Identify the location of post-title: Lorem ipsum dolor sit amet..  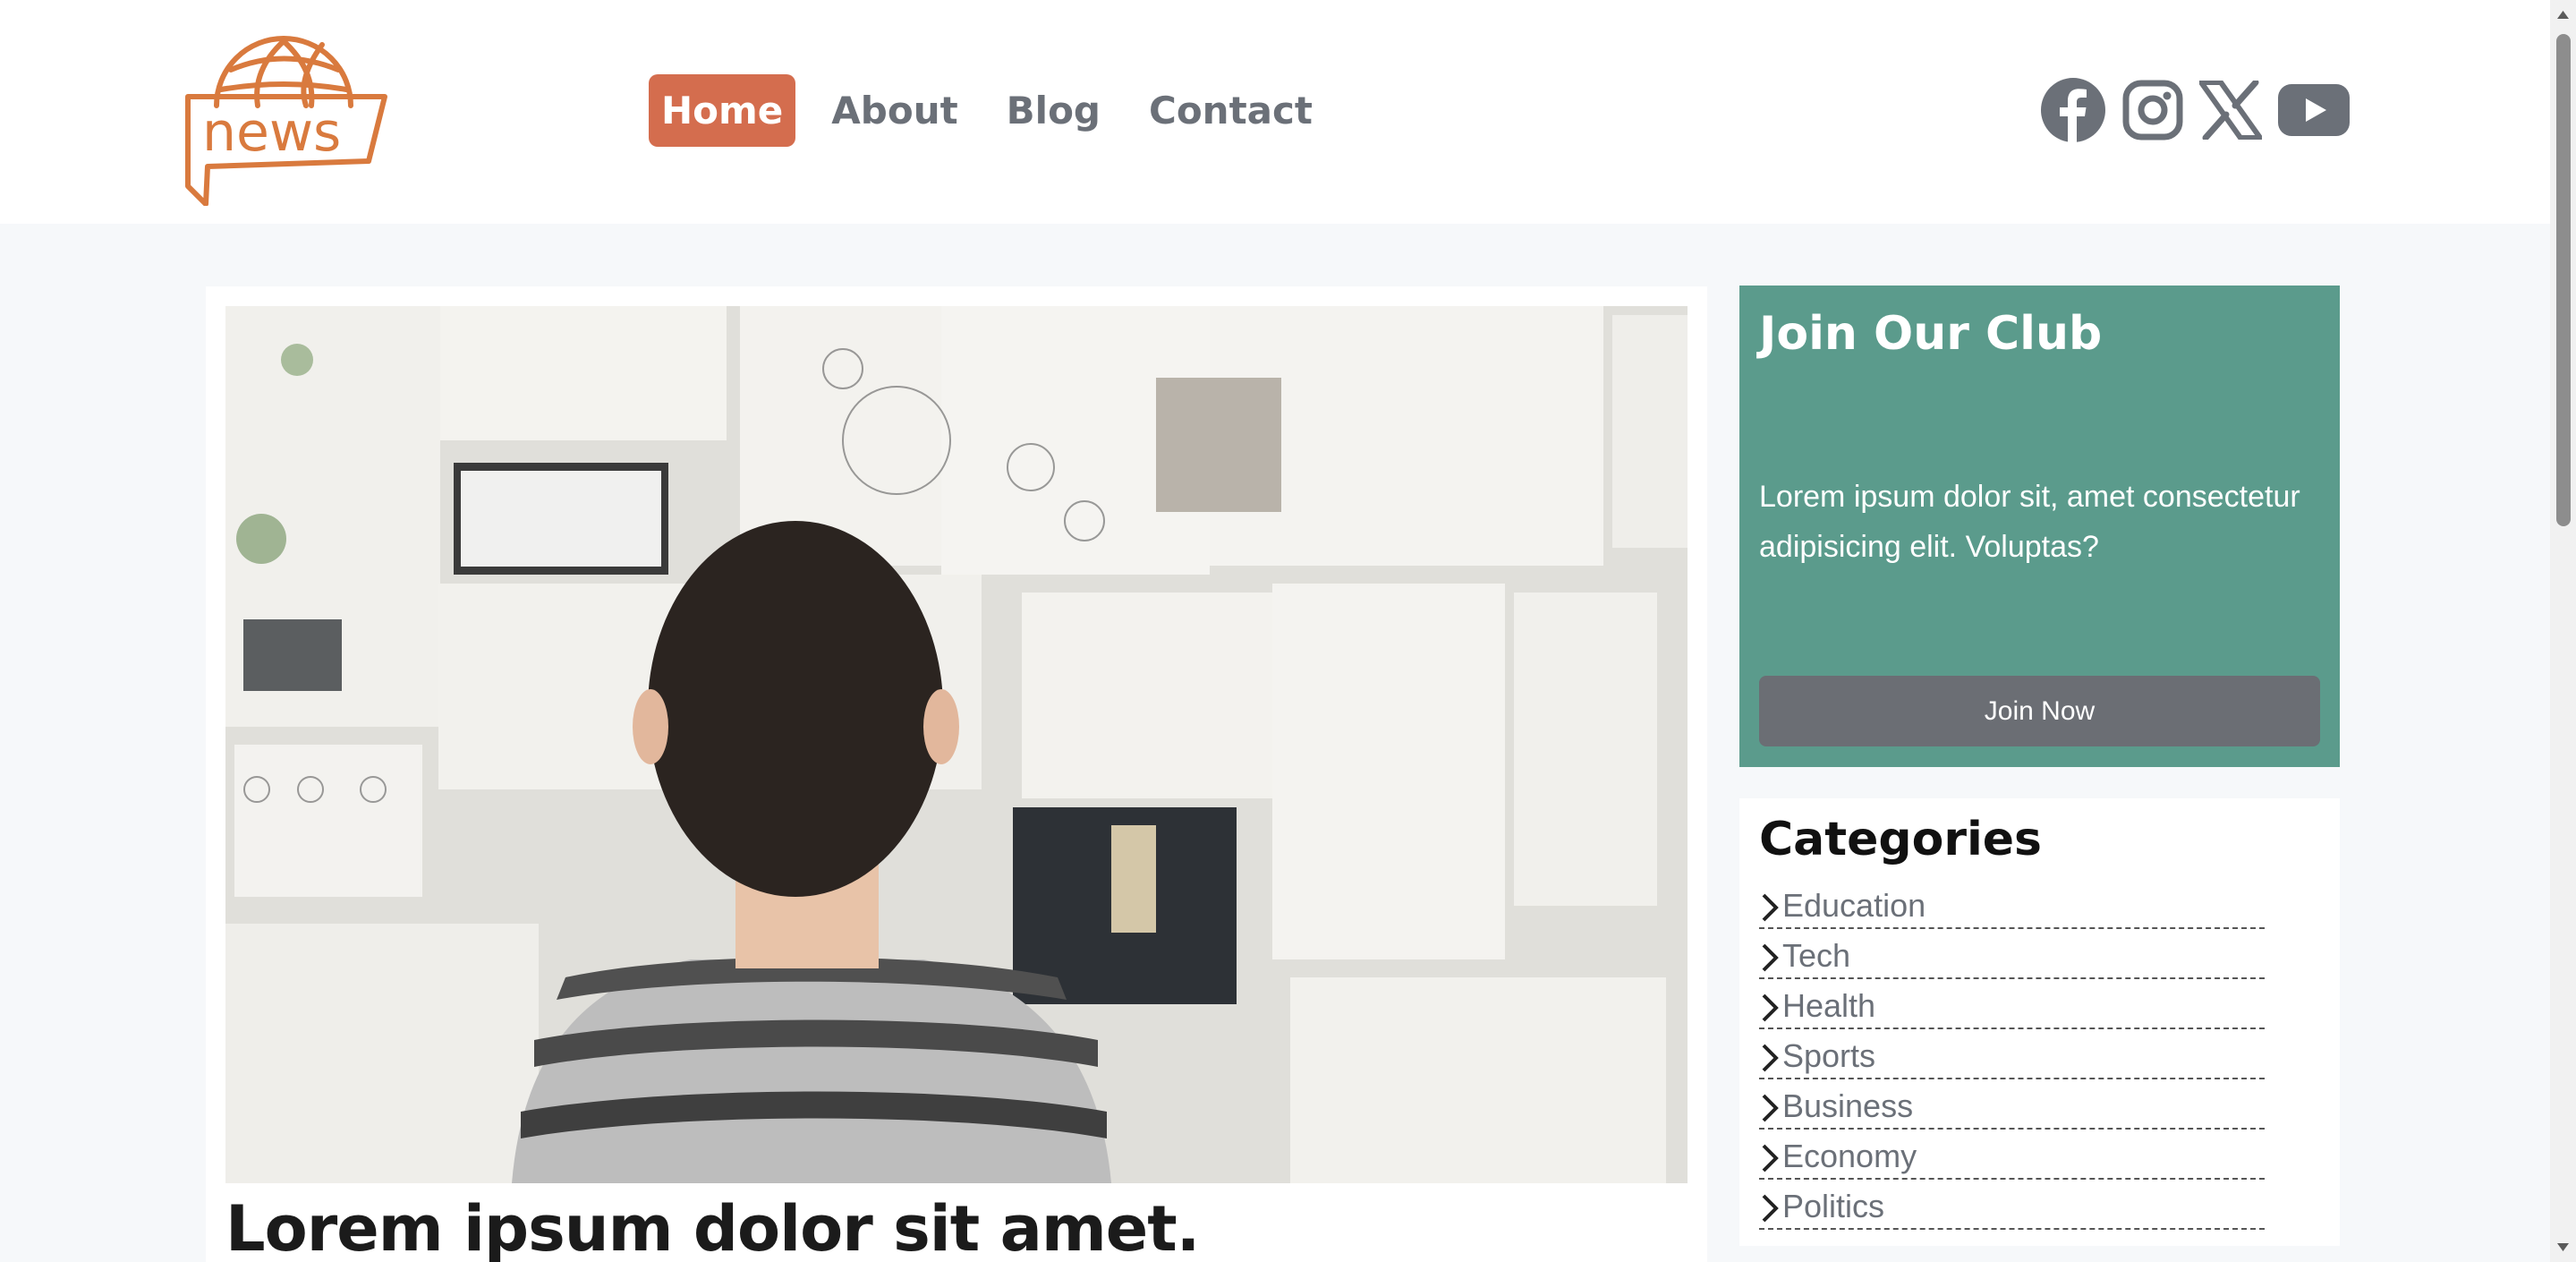
(712, 1227).